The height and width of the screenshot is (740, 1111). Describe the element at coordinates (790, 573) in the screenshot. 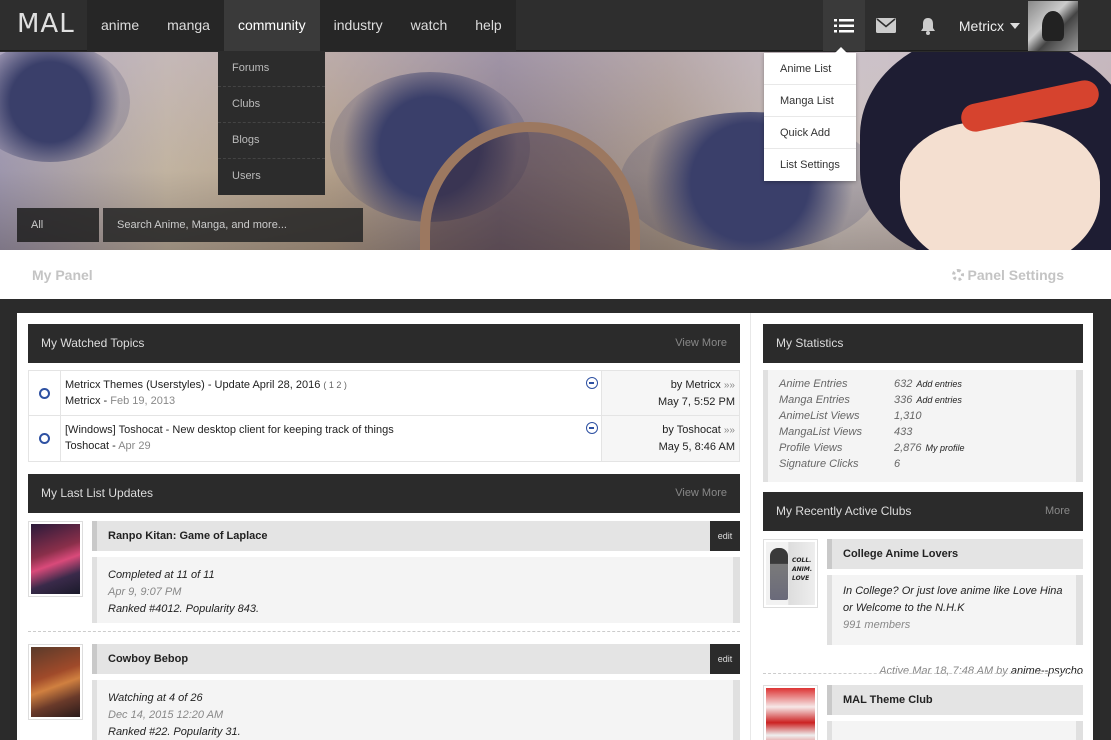

I see `club-image: COLL. ANIM. LOVE` at that location.